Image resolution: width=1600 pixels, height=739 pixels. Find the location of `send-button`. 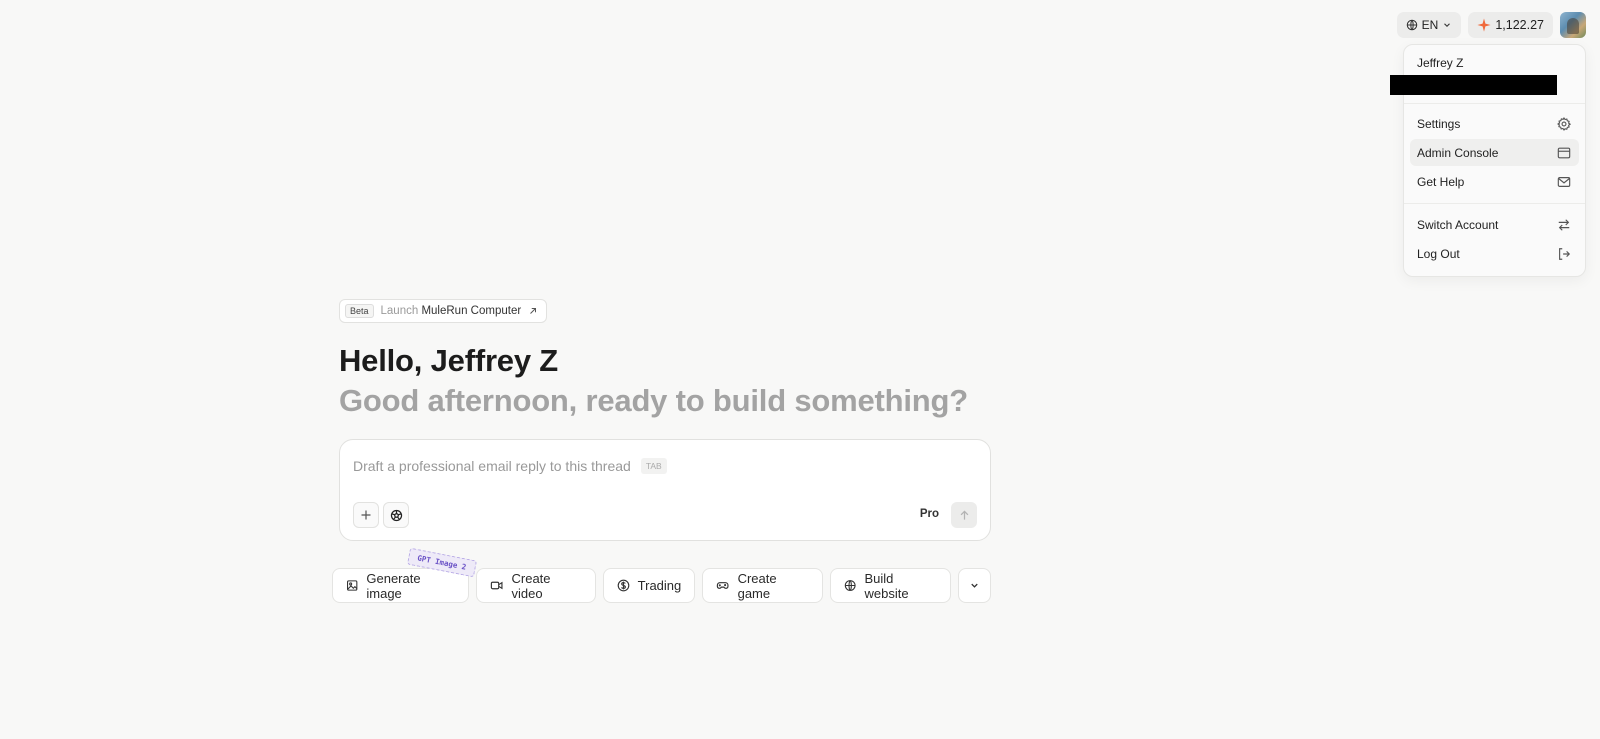

send-button is located at coordinates (964, 515).